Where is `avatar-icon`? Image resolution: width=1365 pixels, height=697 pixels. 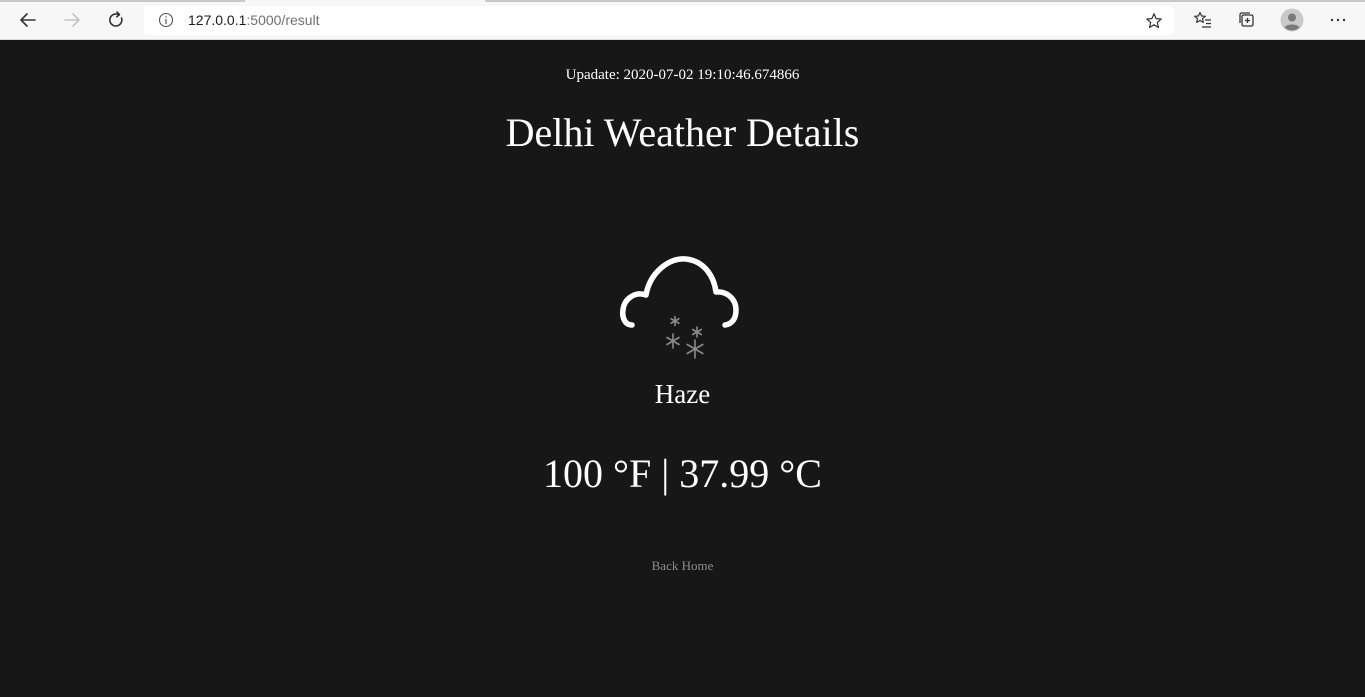 avatar-icon is located at coordinates (1292, 20).